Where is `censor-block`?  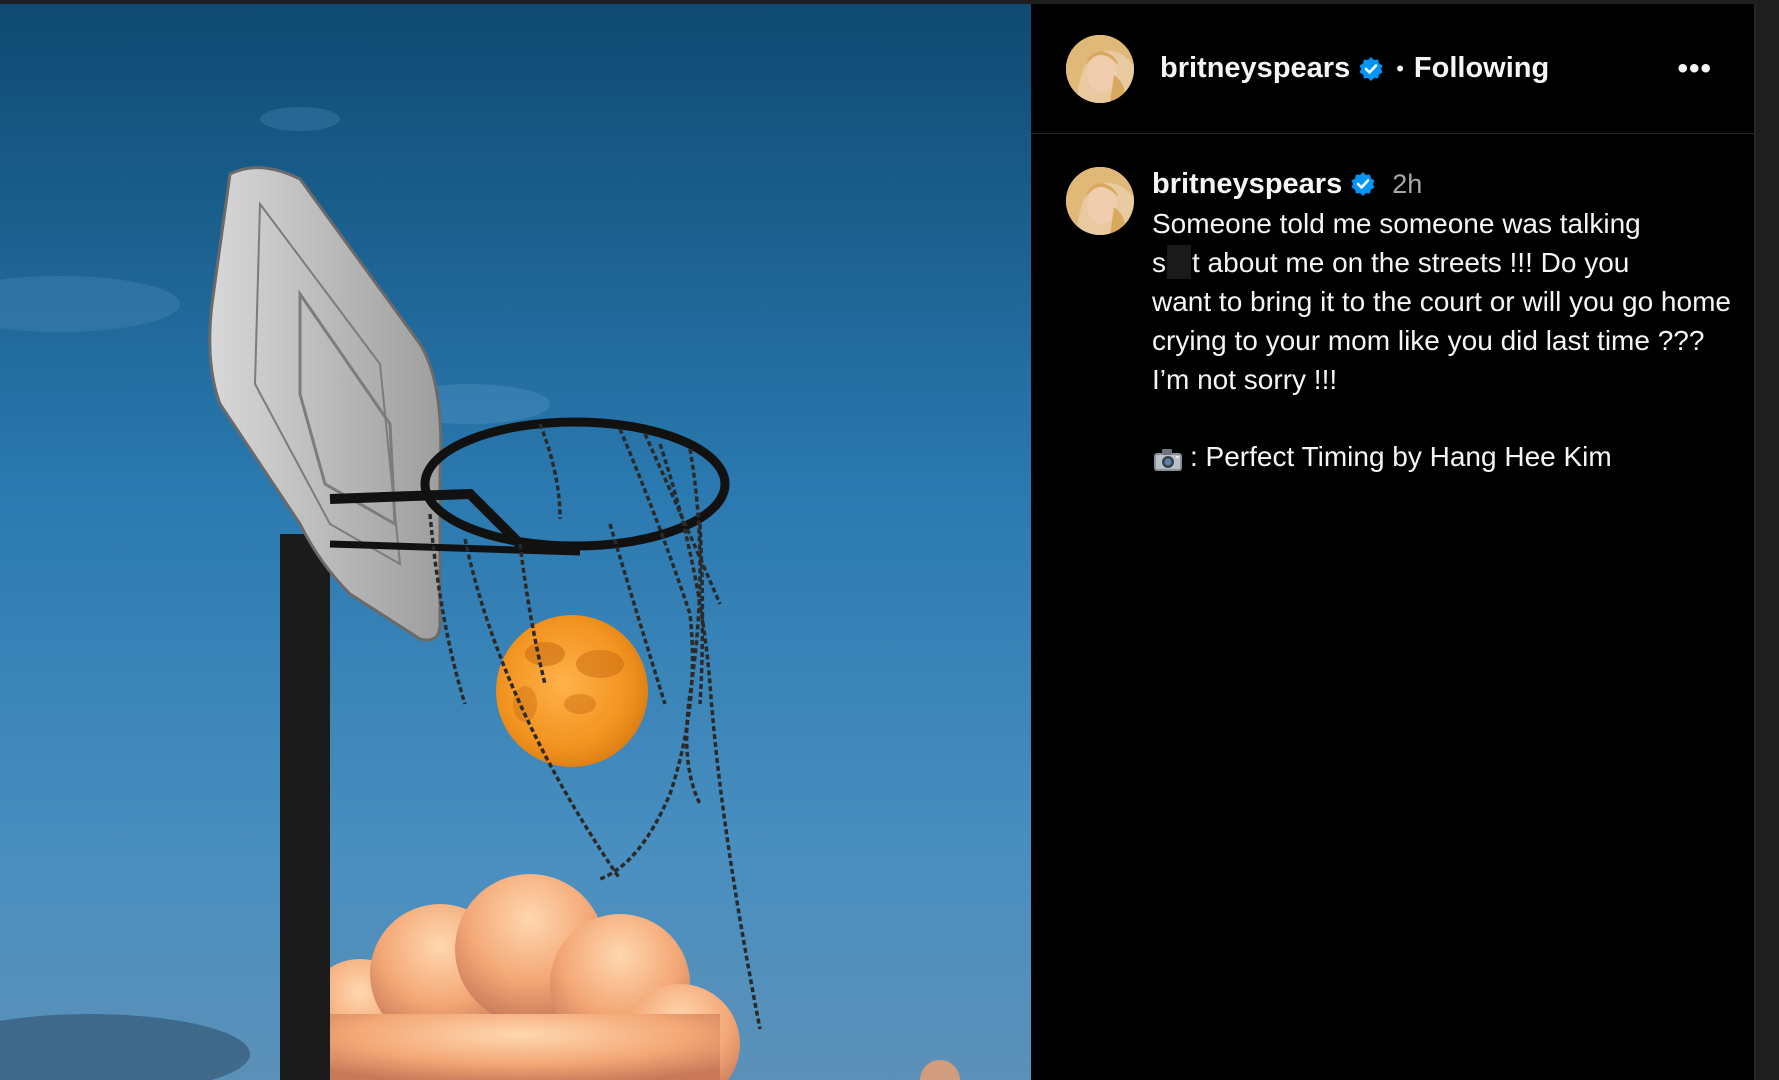 censor-block is located at coordinates (1179, 262).